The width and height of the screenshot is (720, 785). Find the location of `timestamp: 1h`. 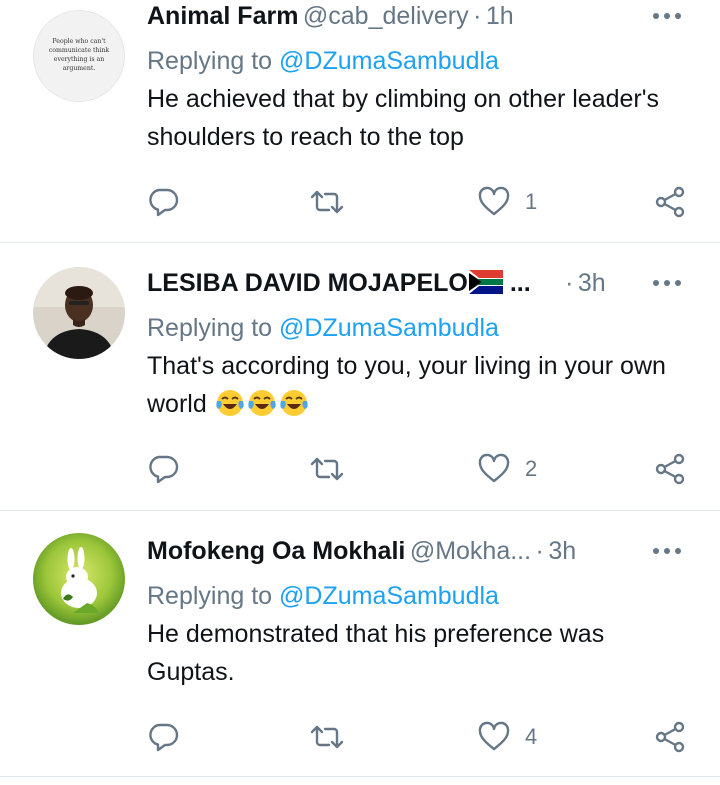

timestamp: 1h is located at coordinates (500, 16).